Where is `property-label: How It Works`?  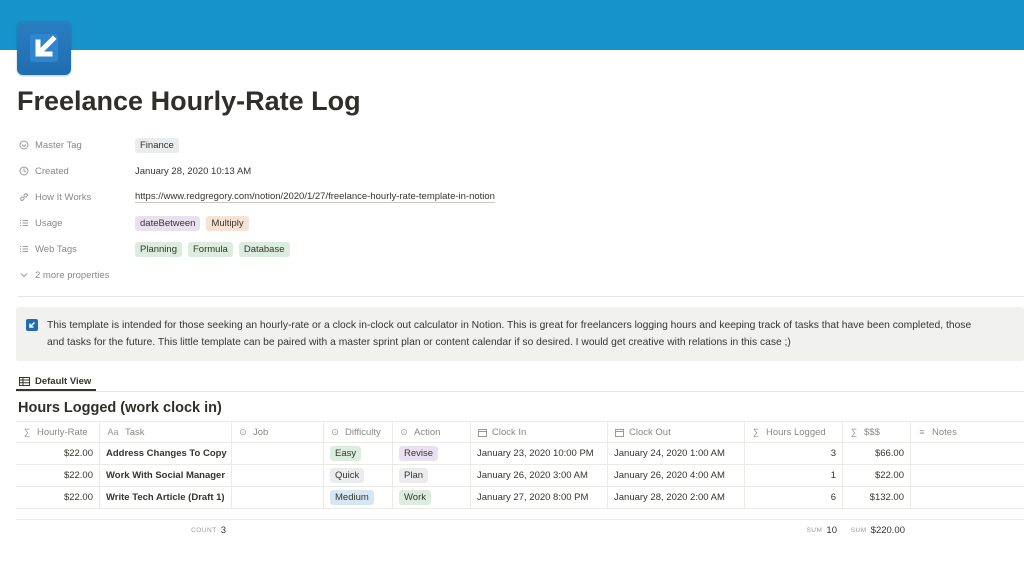
property-label: How It Works is located at coordinates (63, 197).